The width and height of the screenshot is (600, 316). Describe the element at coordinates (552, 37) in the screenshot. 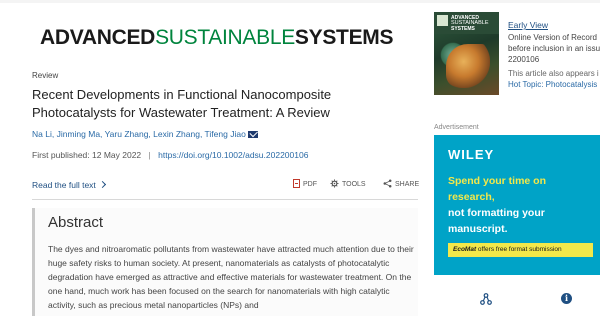

I see `early-view-line1: Online Version of Record` at that location.